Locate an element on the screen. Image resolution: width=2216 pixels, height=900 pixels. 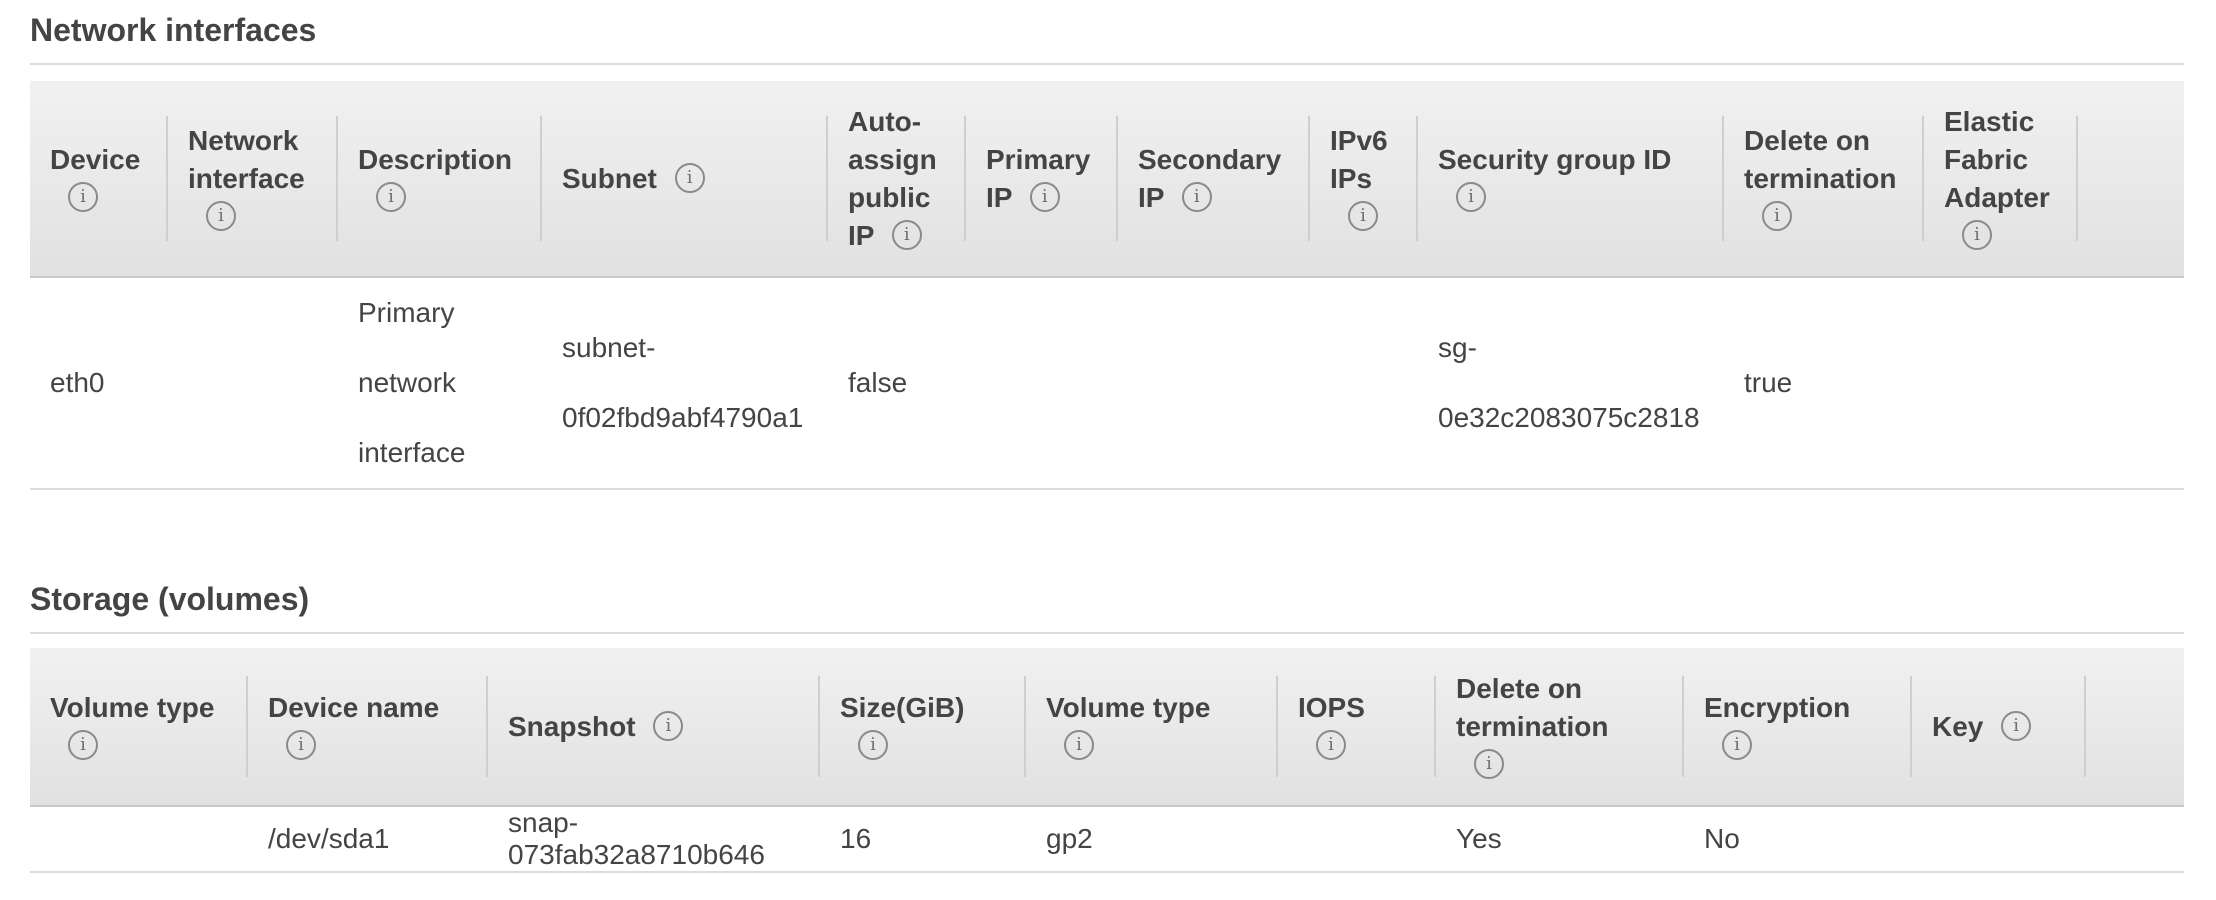
col-label: Subnet is located at coordinates (609, 178).